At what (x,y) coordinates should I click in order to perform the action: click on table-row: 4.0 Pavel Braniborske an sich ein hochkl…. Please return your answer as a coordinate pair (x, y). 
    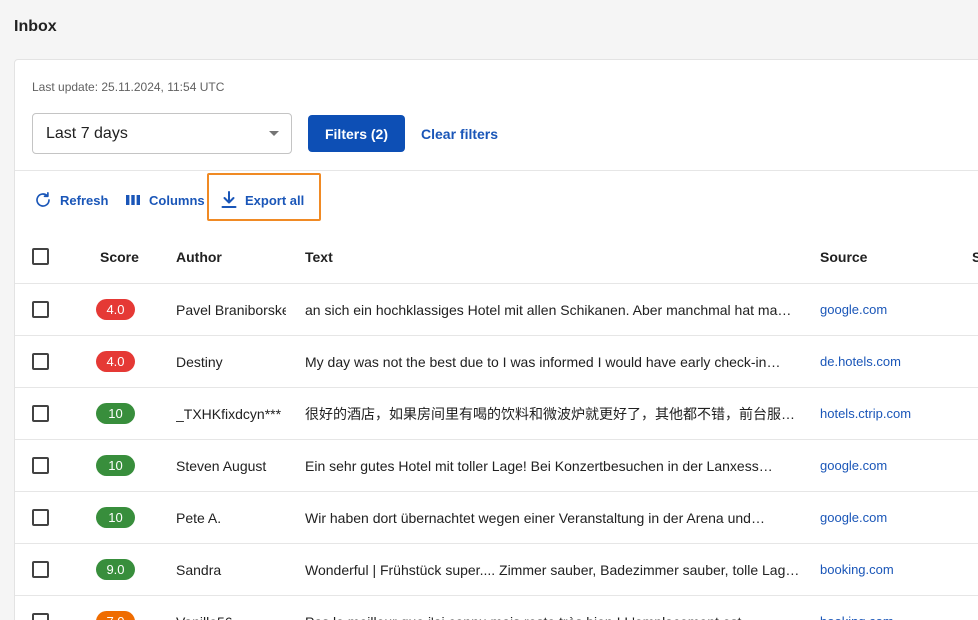
    Looking at the image, I should click on (496, 310).